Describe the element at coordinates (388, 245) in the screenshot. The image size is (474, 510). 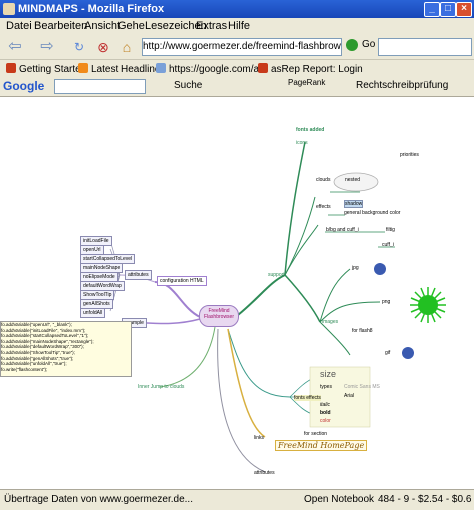
I see `cuff-node: cuff_i` at that location.